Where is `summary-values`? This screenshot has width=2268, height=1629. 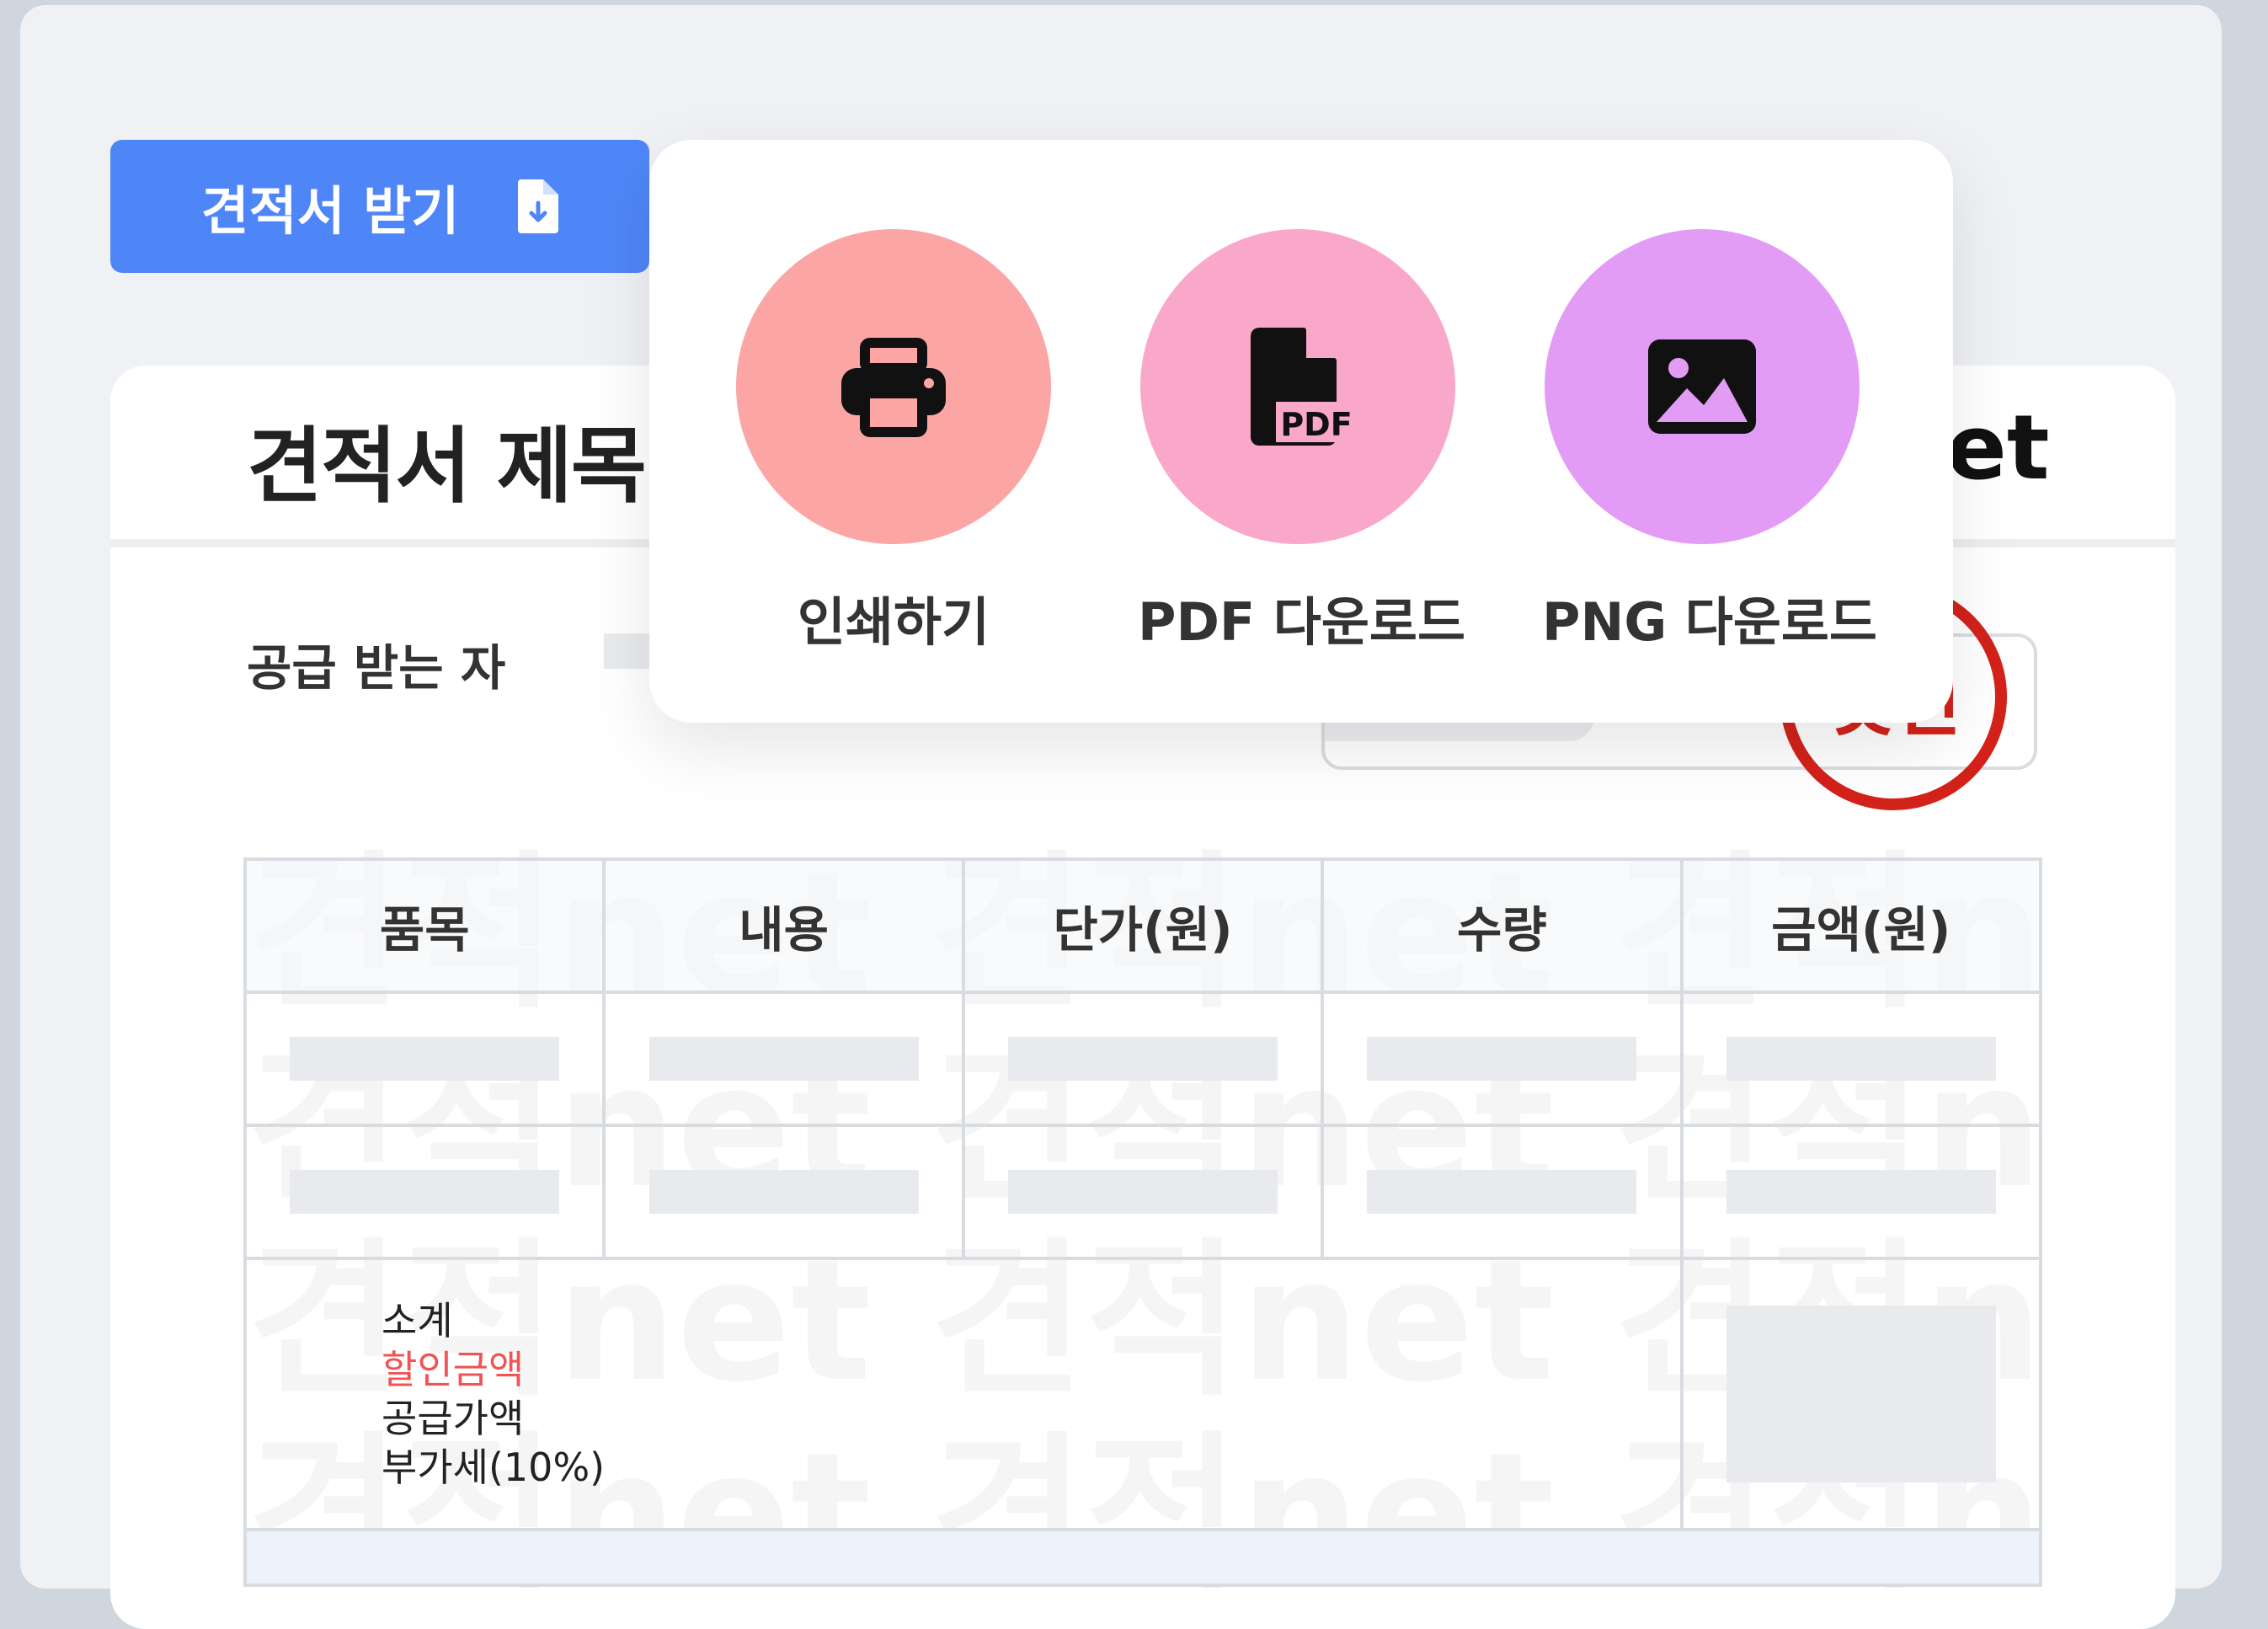
summary-values is located at coordinates (1861, 1394).